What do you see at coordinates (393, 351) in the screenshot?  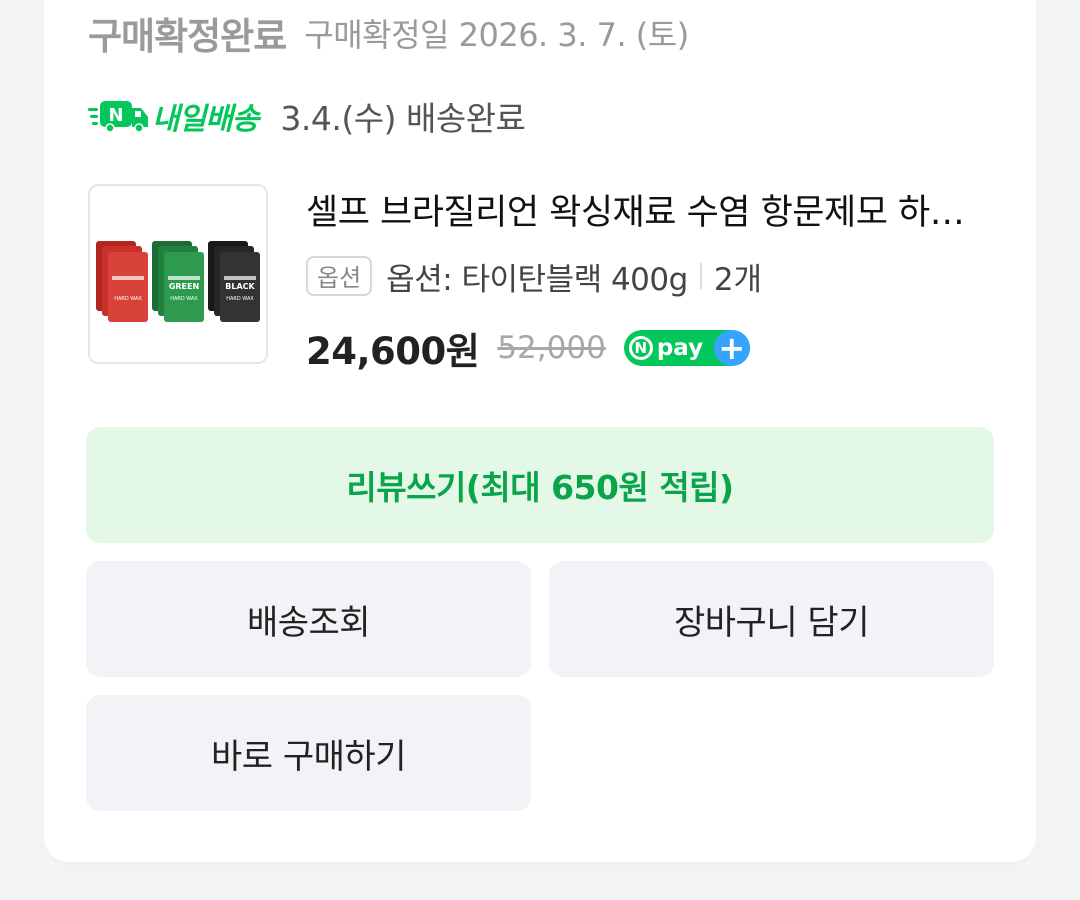 I see `sale-price: 24,600원` at bounding box center [393, 351].